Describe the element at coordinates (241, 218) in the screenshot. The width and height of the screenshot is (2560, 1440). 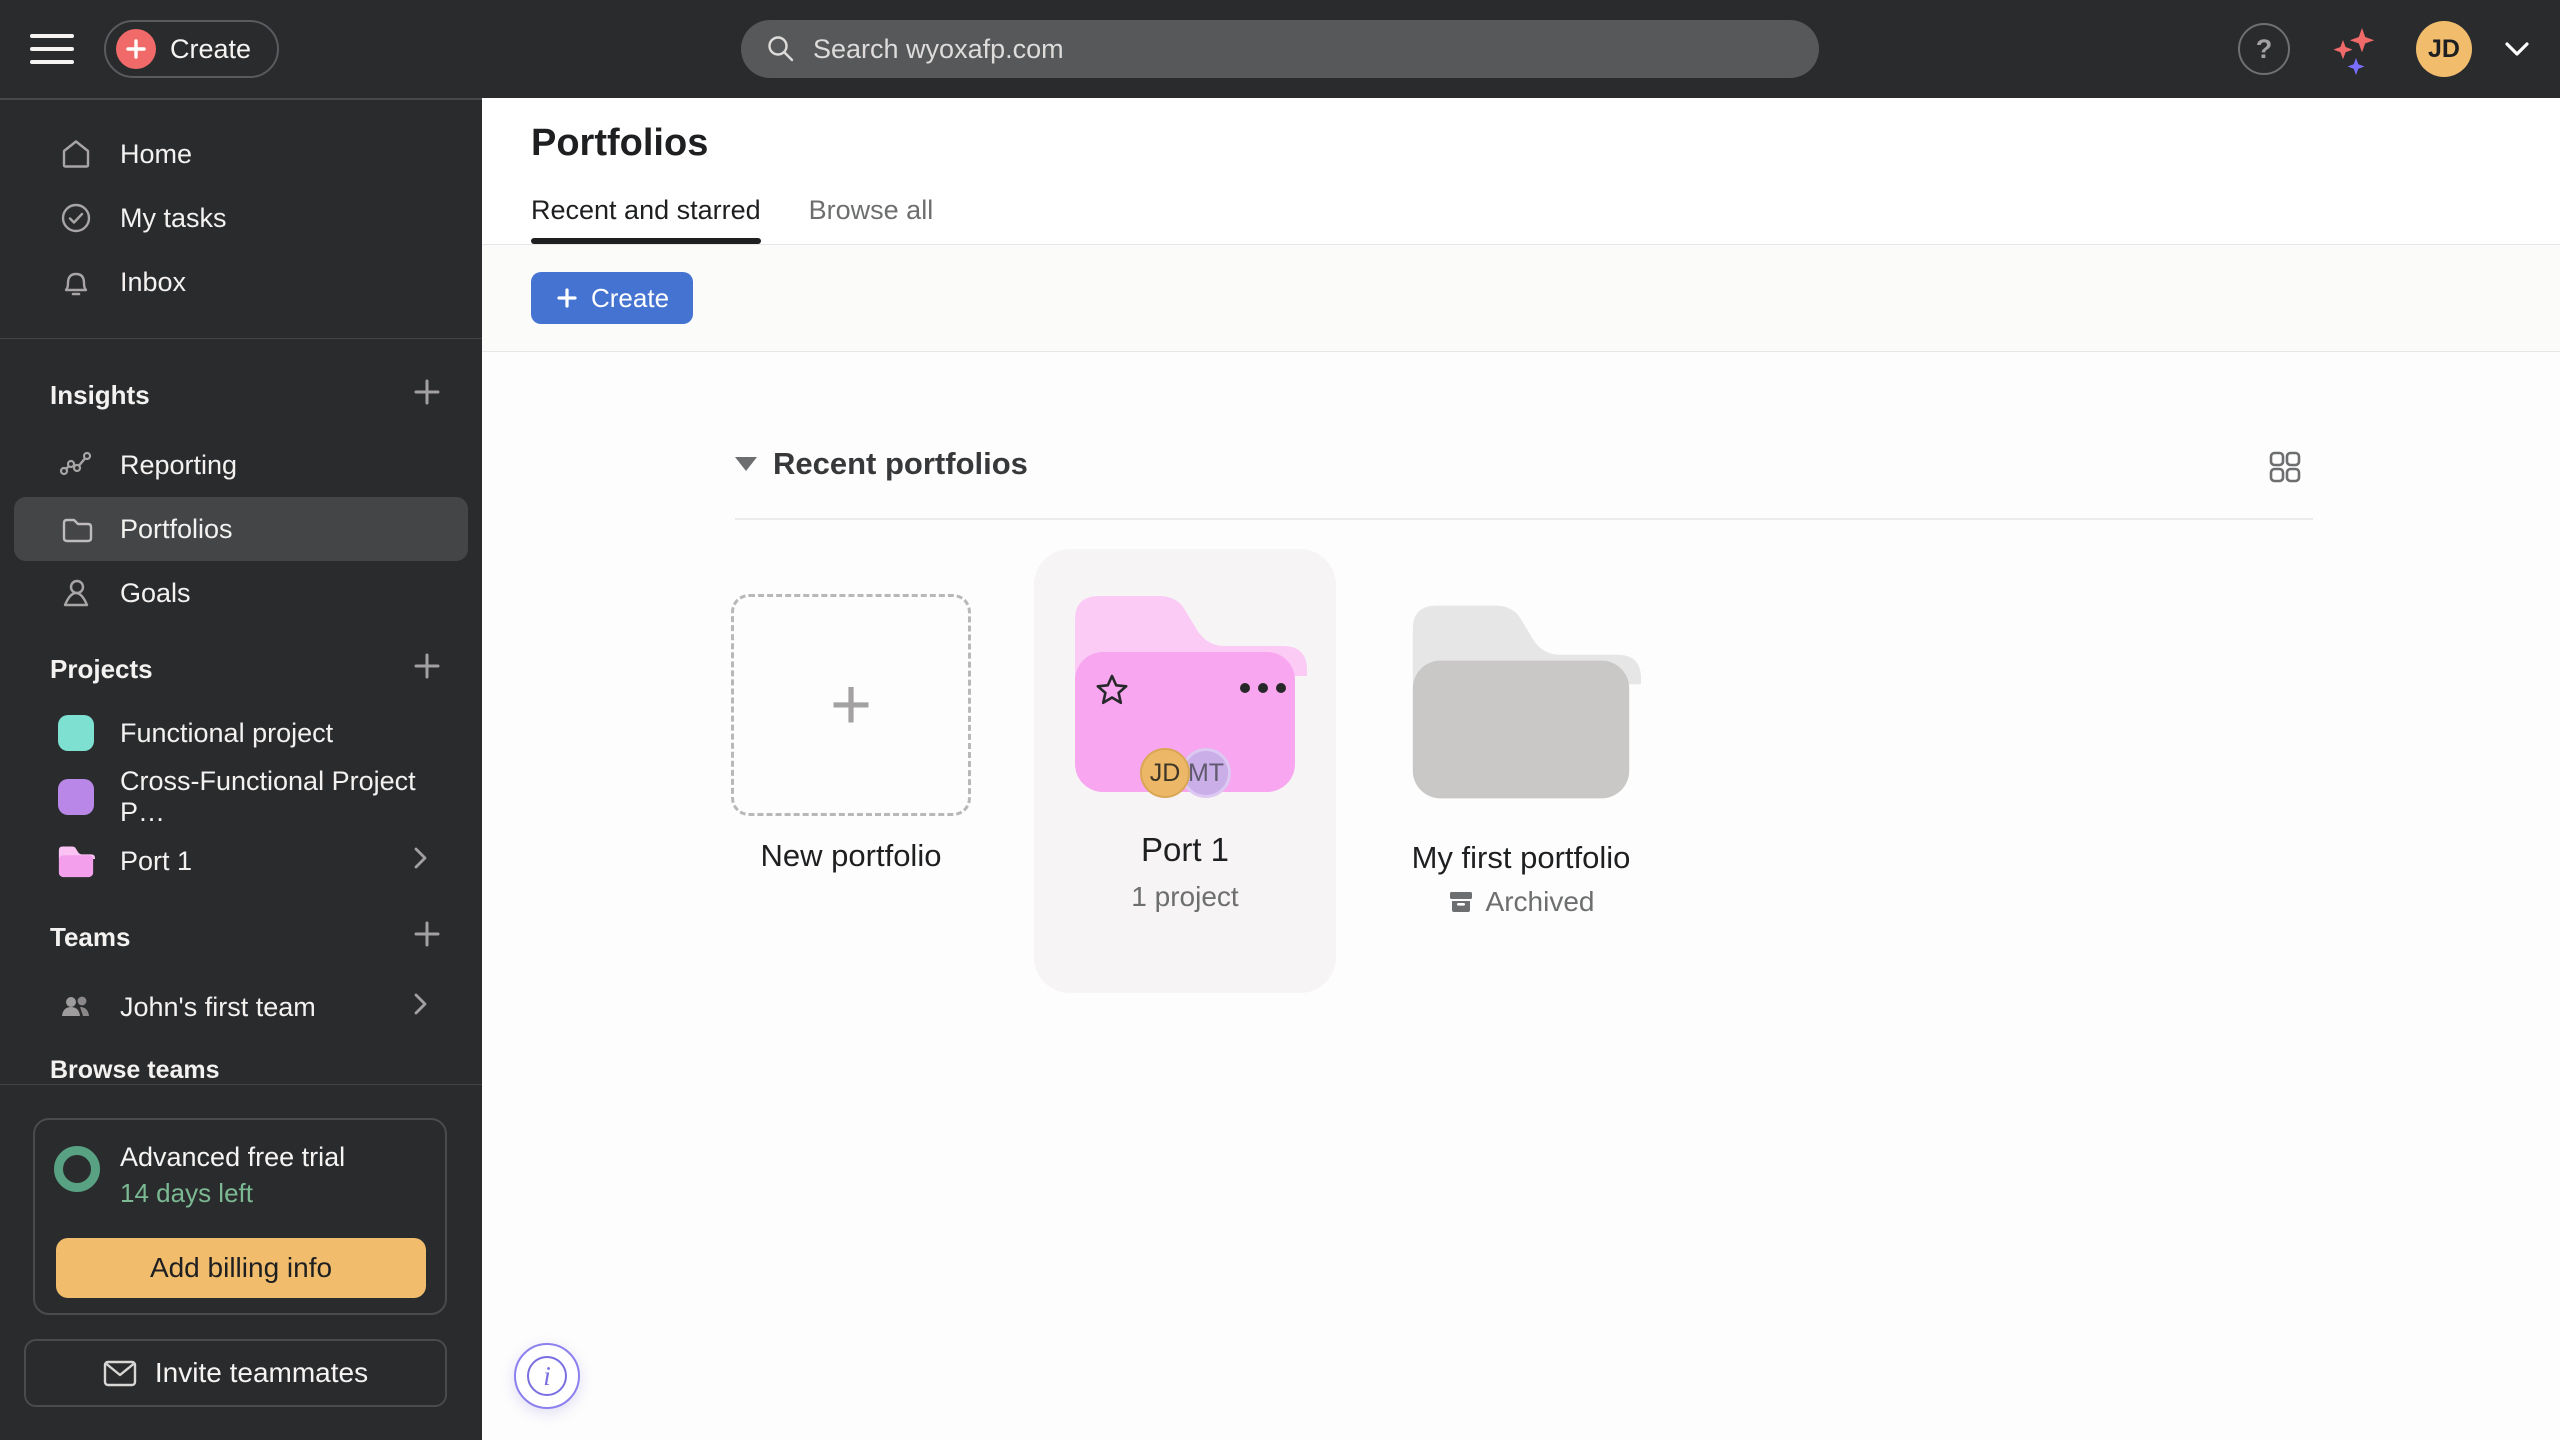
I see `sidebar-item-my-tasks: My tasks` at that location.